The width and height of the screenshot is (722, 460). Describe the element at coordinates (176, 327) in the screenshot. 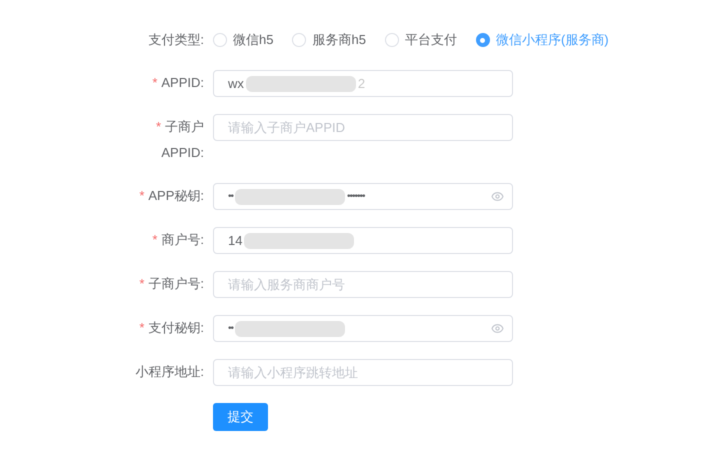

I see `field-label: 支付秘钥:` at that location.